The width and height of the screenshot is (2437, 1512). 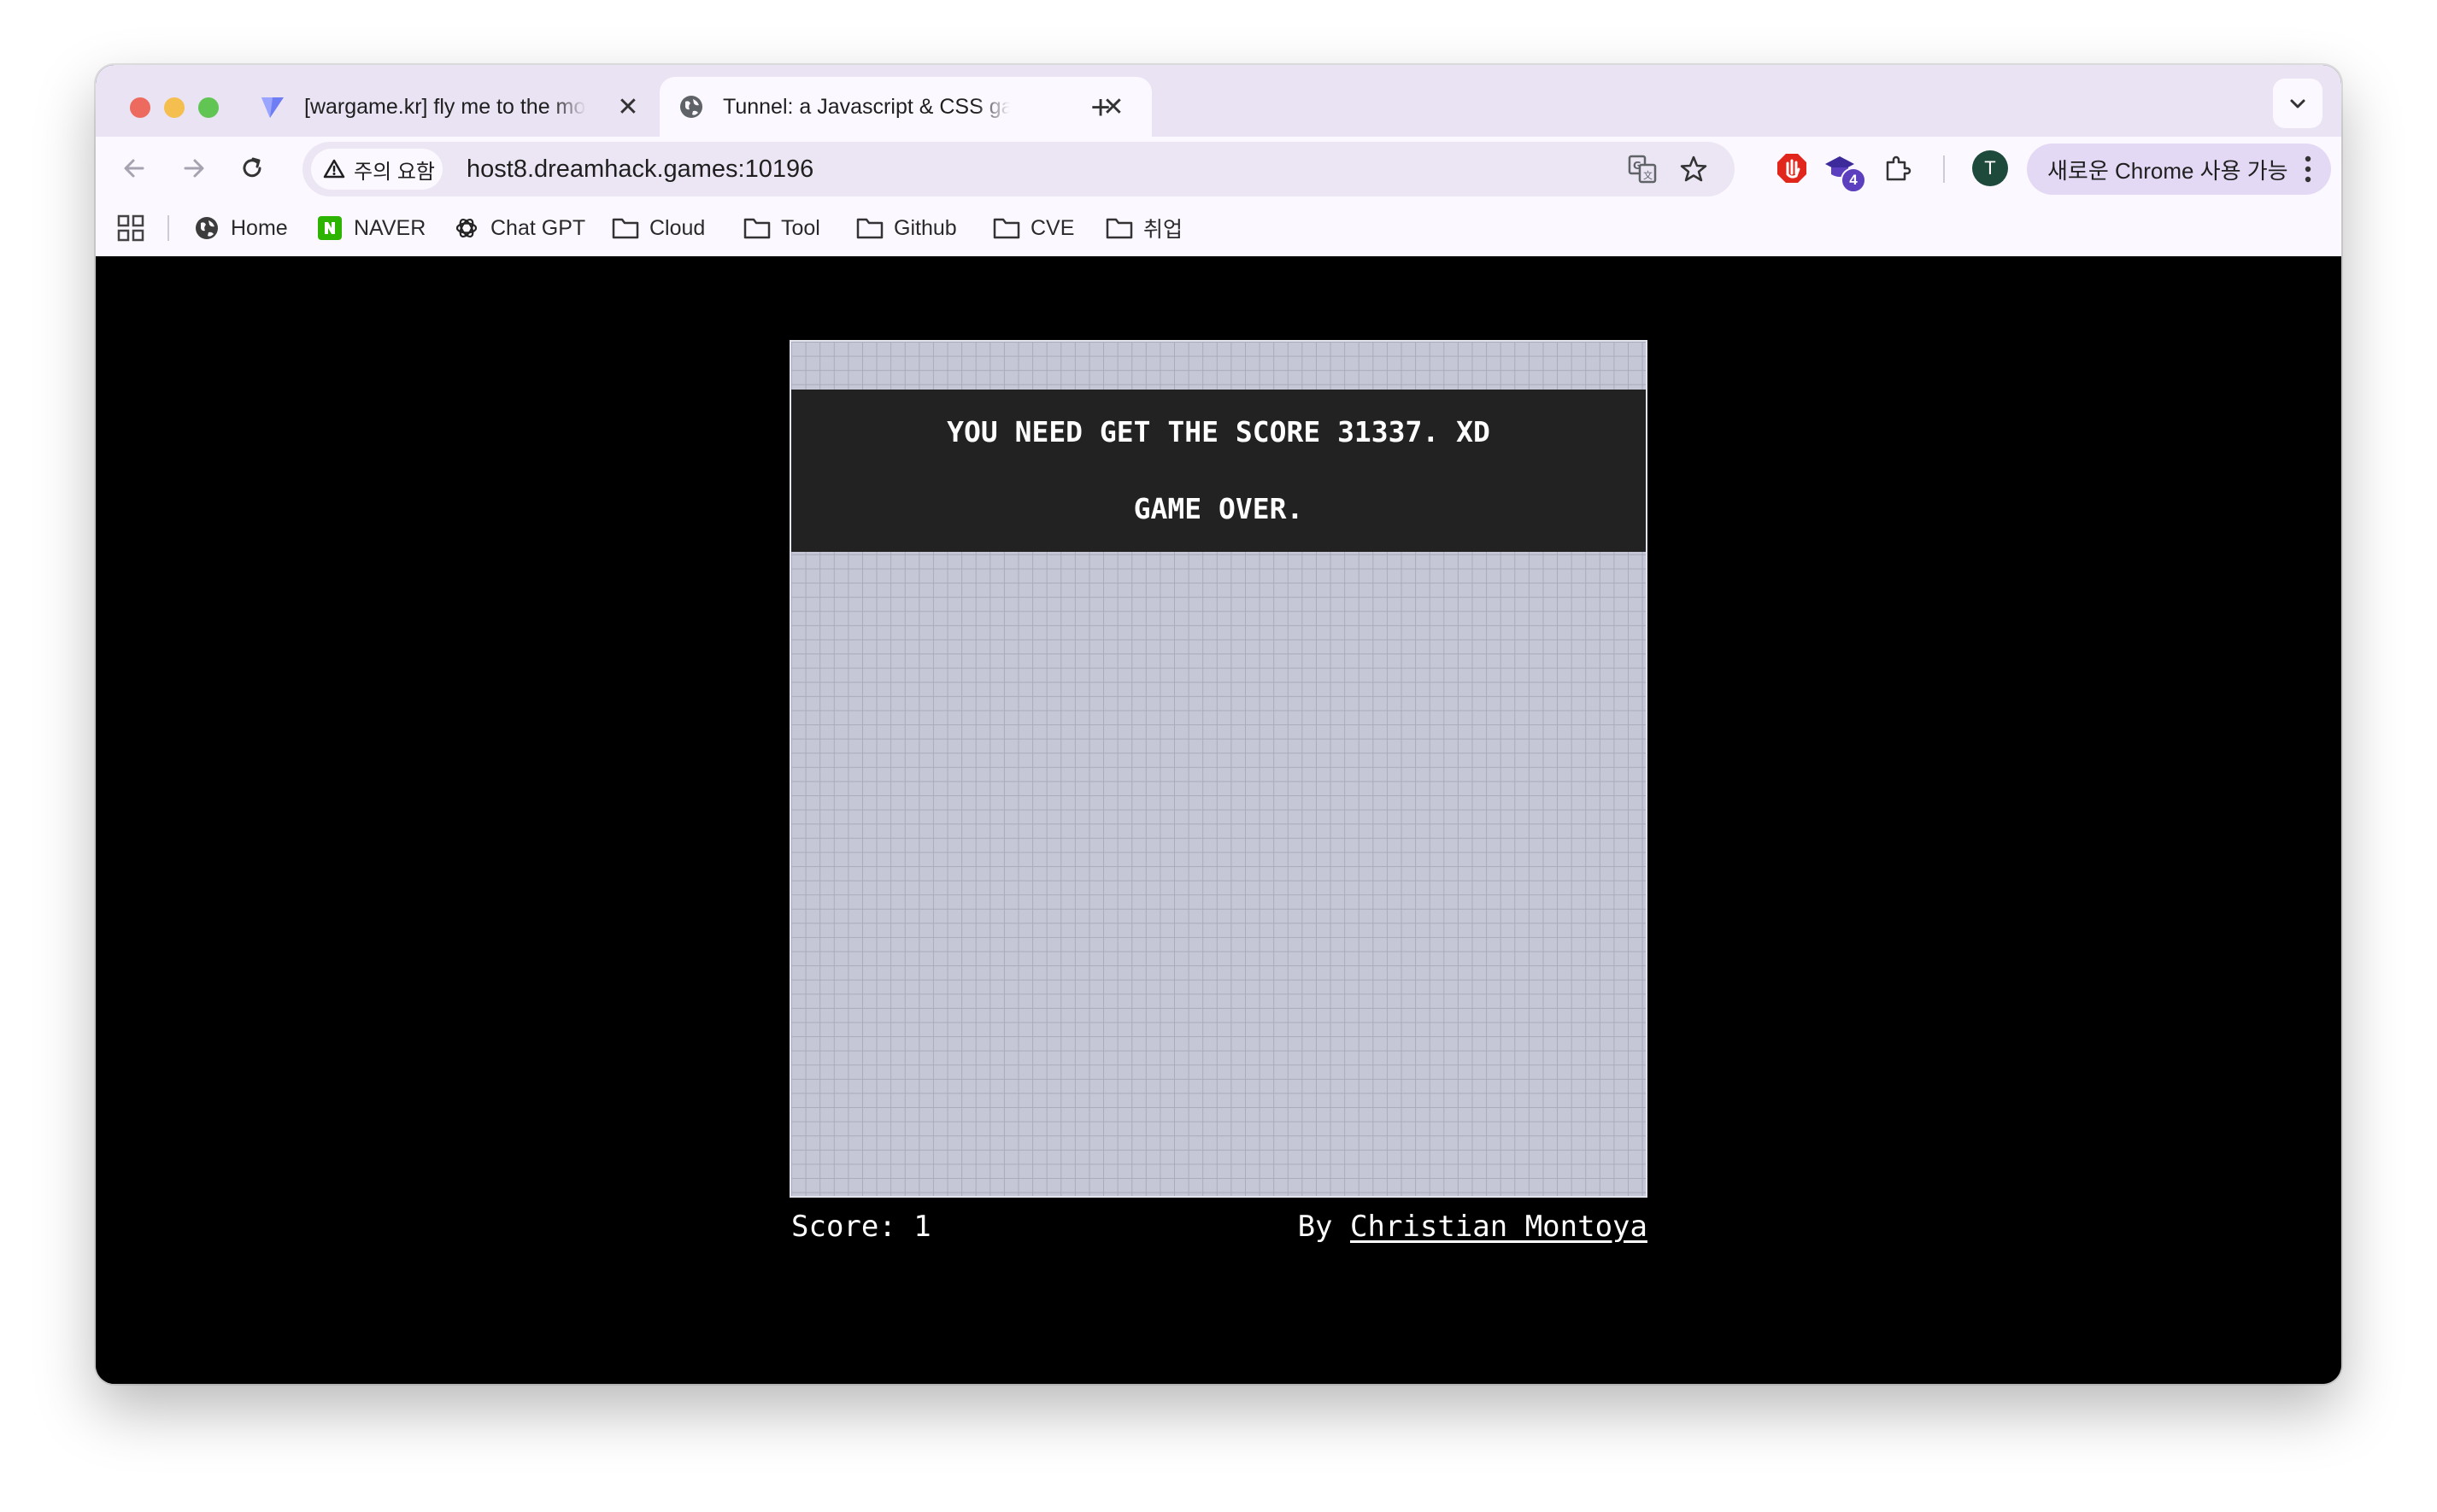 I want to click on game-footer: Score: 1 By Christian Montoya, so click(x=1218, y=1231).